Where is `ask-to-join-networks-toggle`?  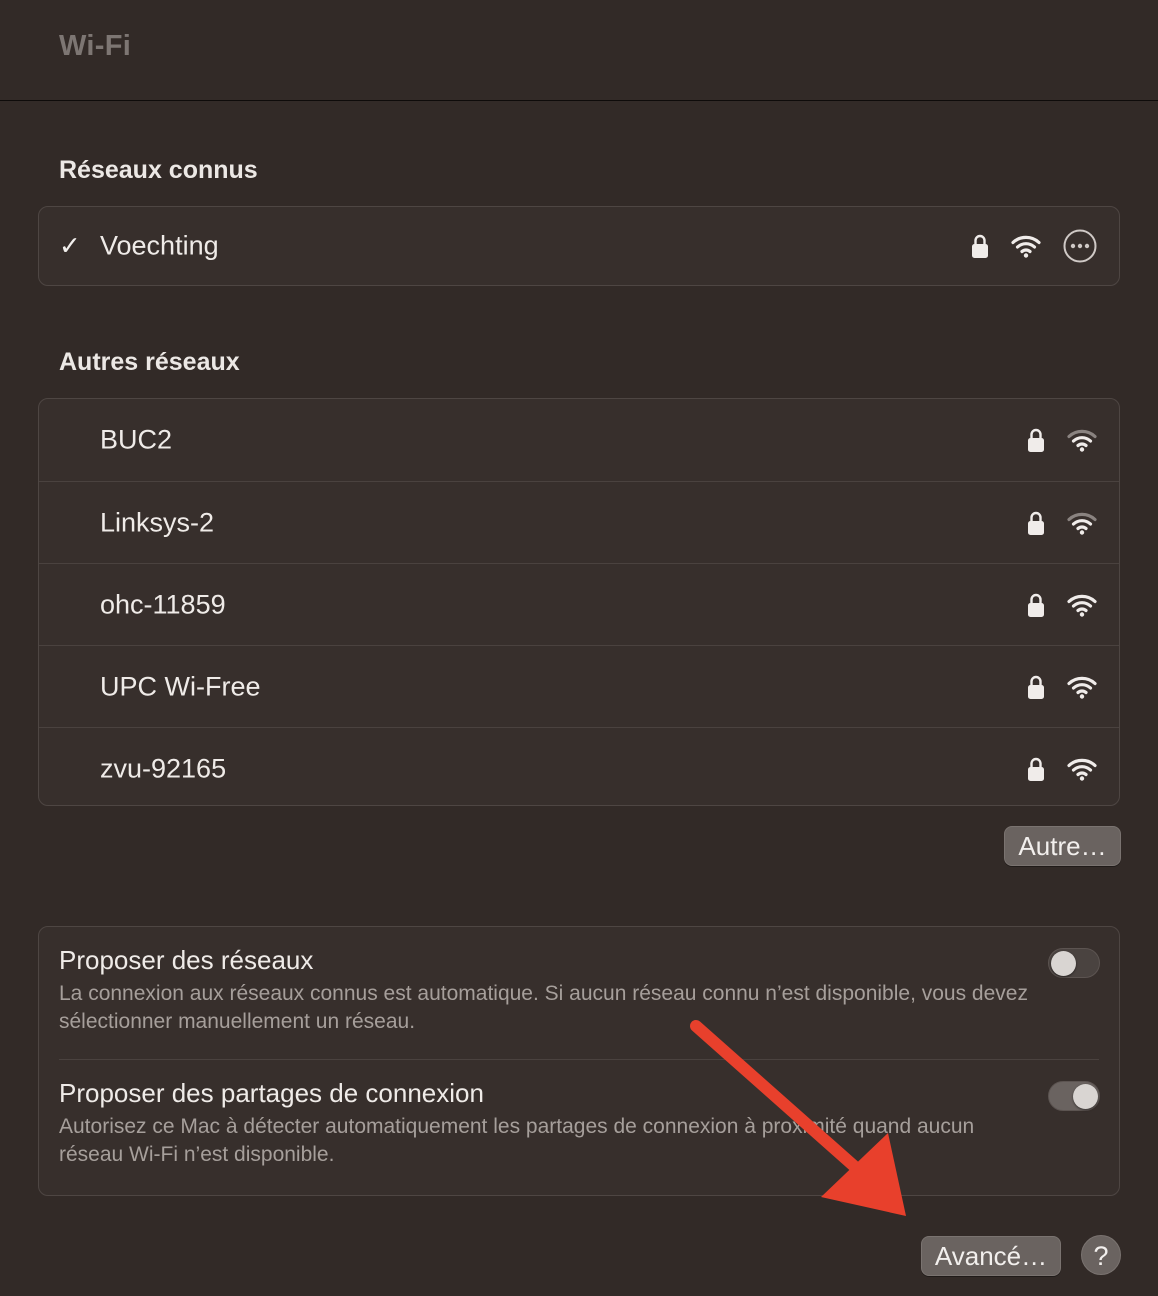 ask-to-join-networks-toggle is located at coordinates (1074, 963).